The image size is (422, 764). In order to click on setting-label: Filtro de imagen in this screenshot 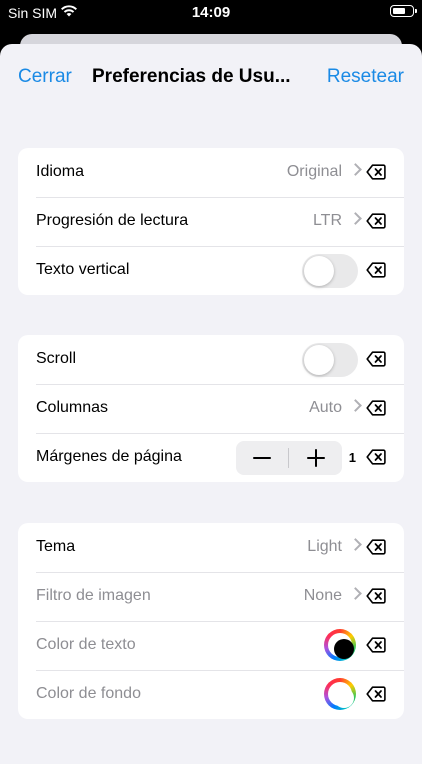, I will do `click(93, 595)`.